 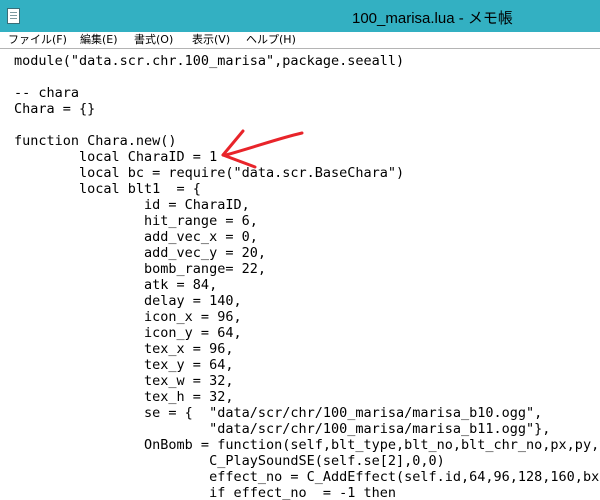 I want to click on red-arrow-annotation, so click(x=262, y=149).